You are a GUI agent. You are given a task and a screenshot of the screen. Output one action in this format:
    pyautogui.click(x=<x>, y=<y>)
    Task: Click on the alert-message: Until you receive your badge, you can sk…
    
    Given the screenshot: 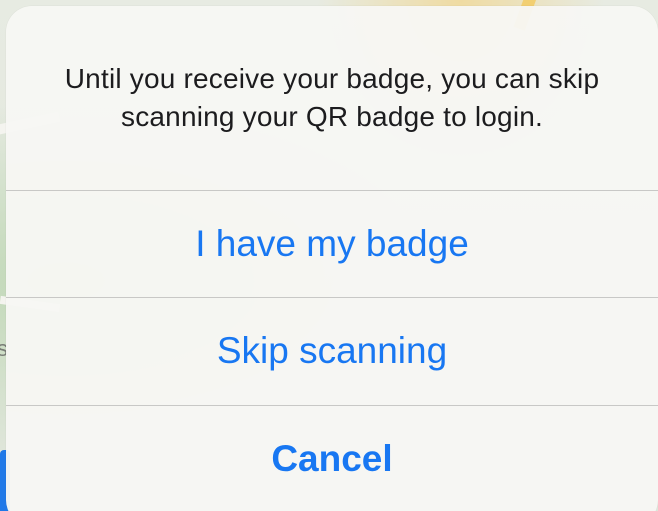 What is the action you would take?
    pyautogui.click(x=332, y=97)
    